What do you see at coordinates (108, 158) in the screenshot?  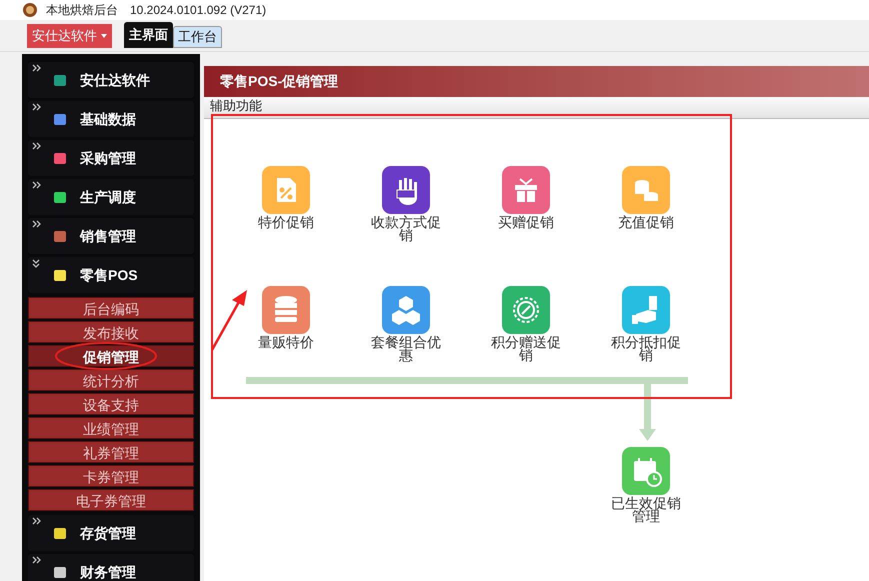 I see `group-label: 采购管理` at bounding box center [108, 158].